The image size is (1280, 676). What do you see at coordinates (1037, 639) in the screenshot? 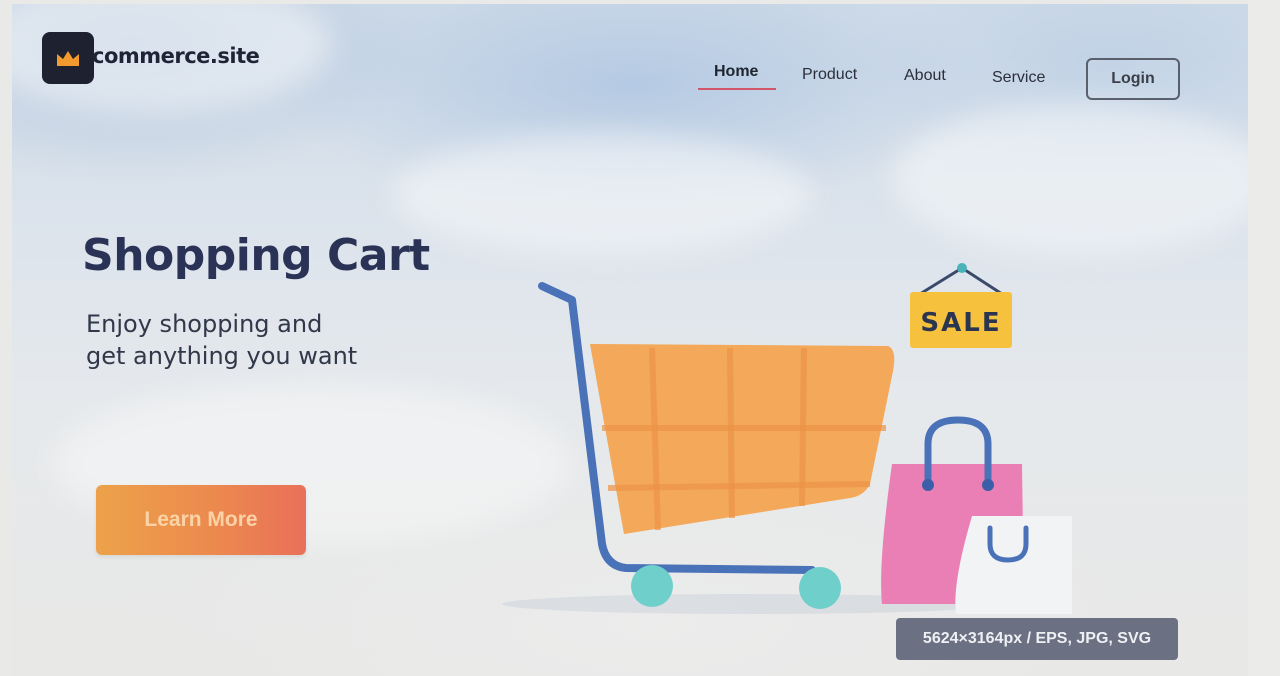
I see `image-info-badge: 5624×3164px / EPS, JPG, SVG` at bounding box center [1037, 639].